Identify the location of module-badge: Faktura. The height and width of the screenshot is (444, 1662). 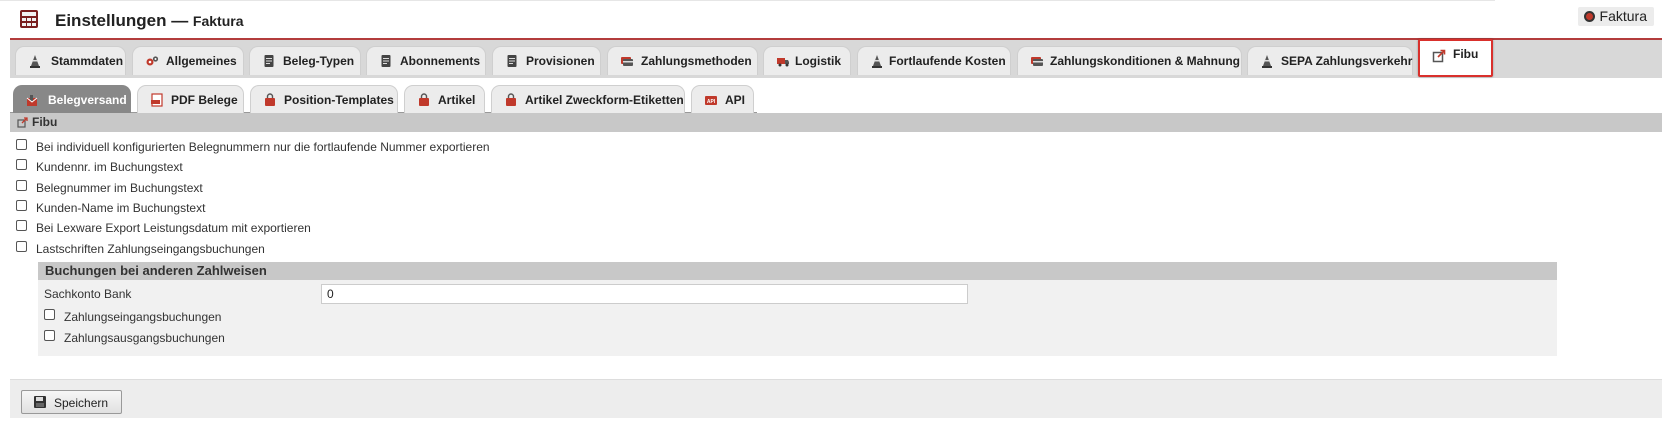
(1615, 16).